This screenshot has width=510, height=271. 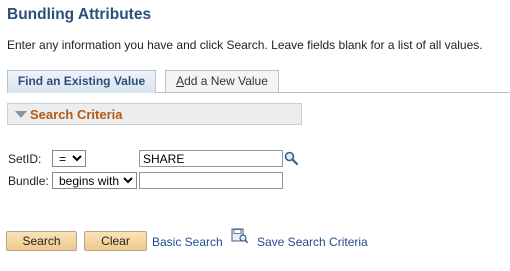 I want to click on tab-add-new-value-label: dd a New Value, so click(x=226, y=81).